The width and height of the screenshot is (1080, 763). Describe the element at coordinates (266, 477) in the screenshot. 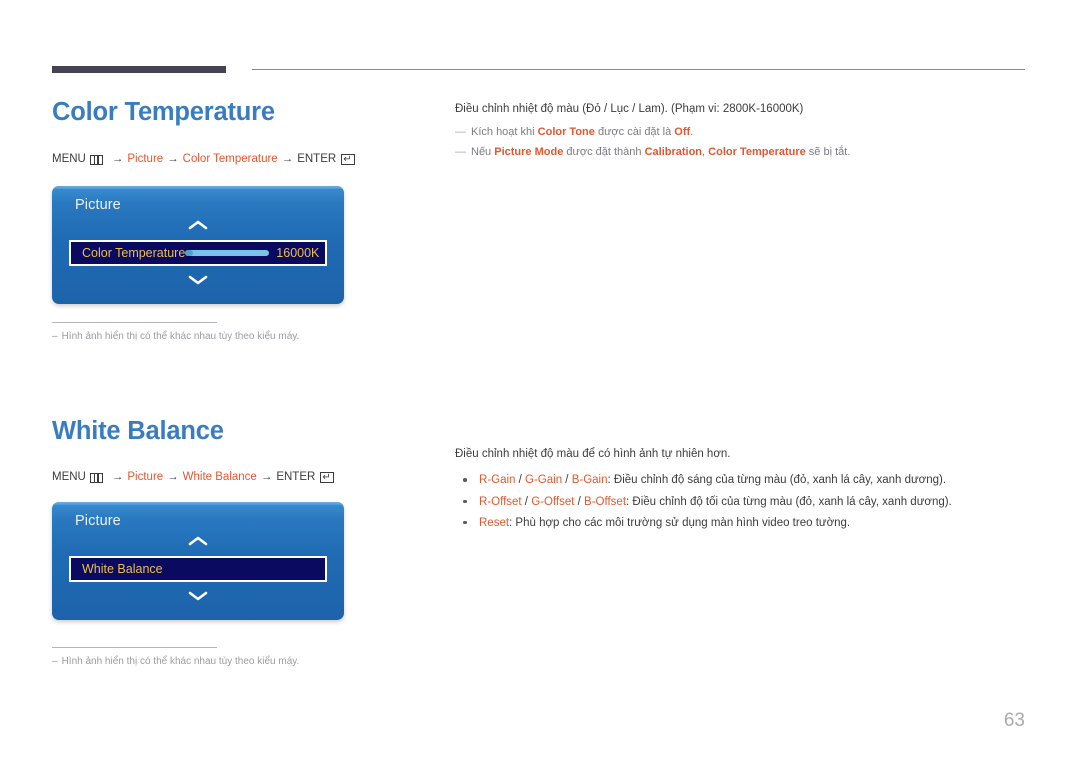

I see `menu-path-arrow-6: →` at that location.